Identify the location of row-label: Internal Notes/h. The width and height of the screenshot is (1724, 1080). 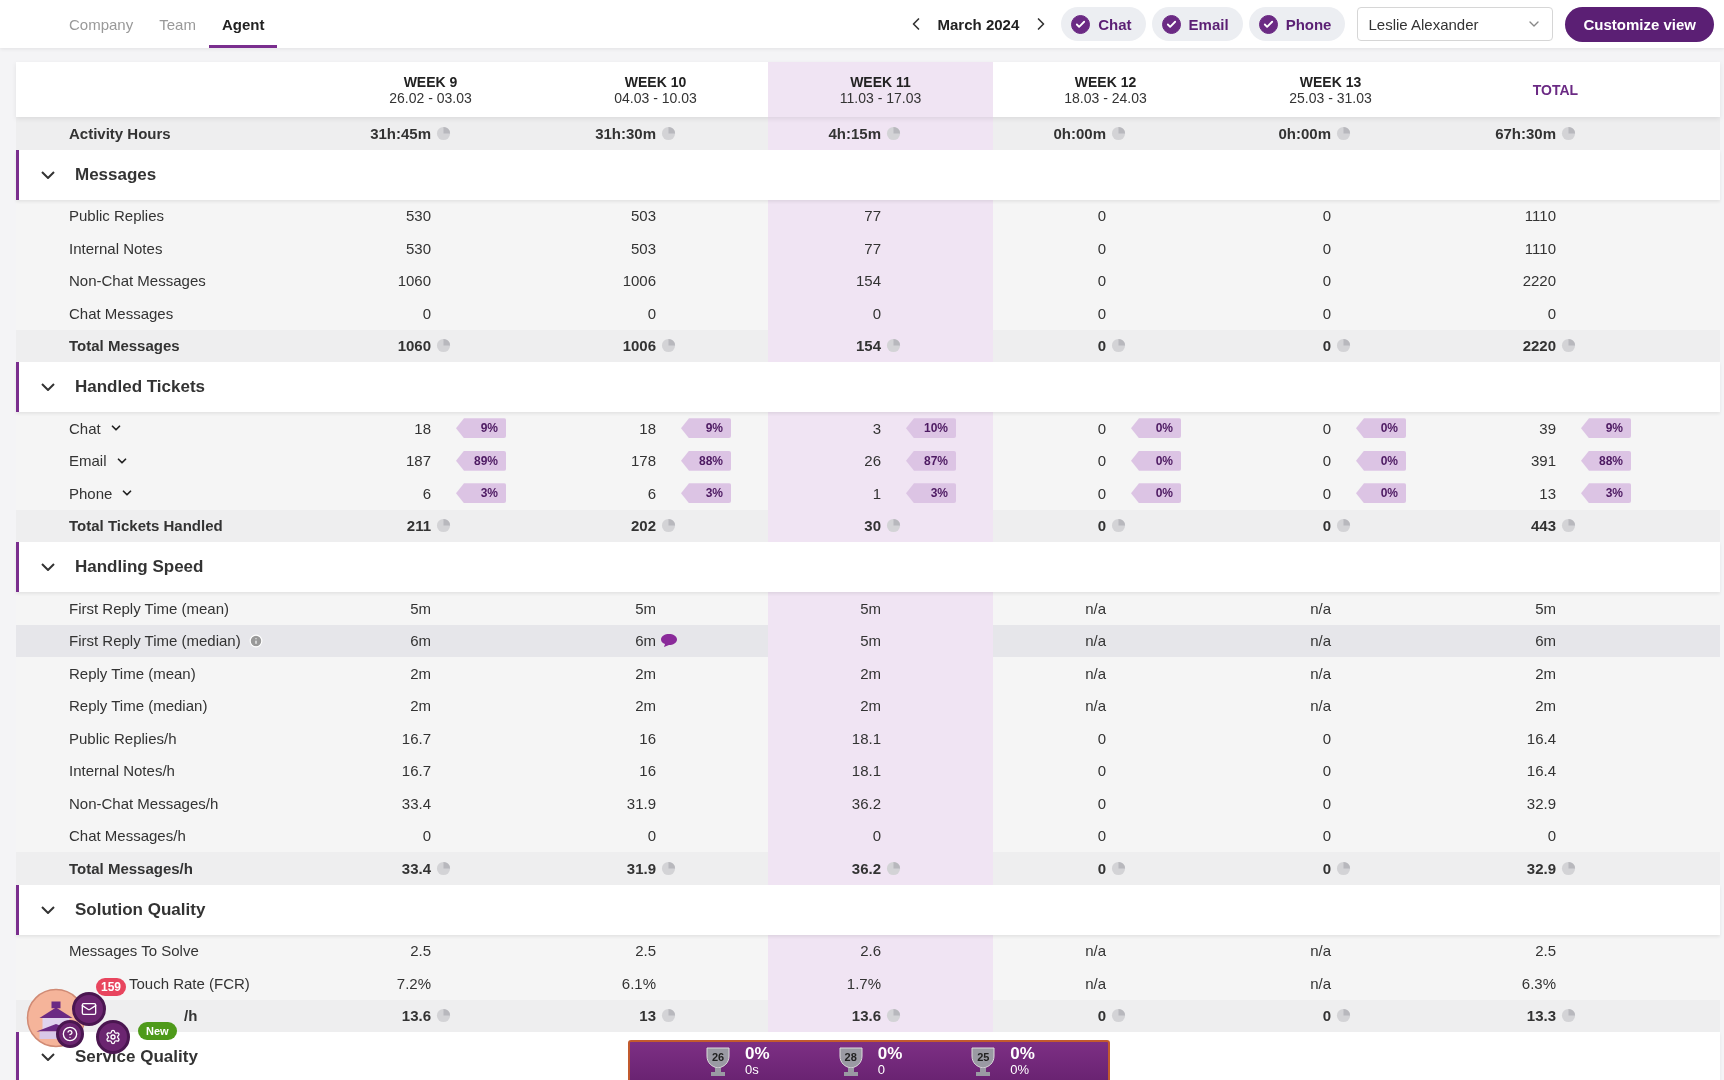
(122, 771).